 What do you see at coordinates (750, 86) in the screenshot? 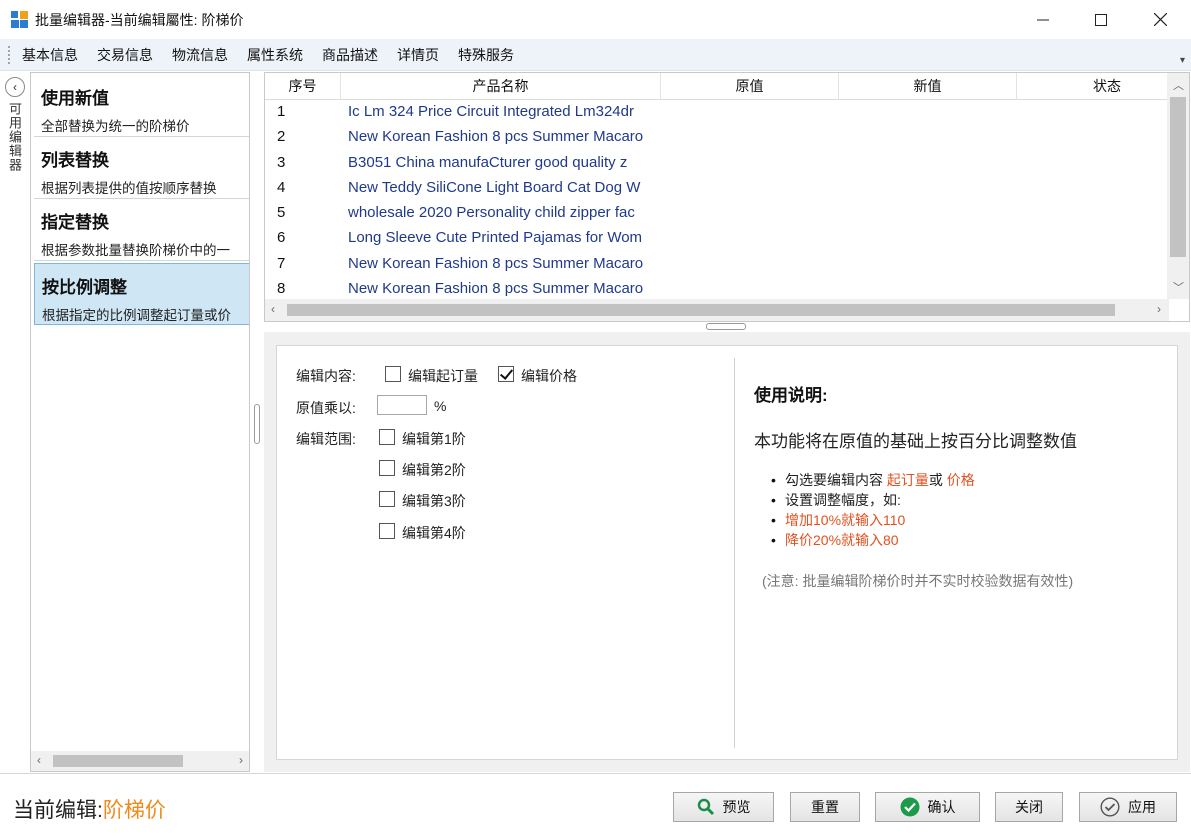
I see `col-header-old-value: 原值` at bounding box center [750, 86].